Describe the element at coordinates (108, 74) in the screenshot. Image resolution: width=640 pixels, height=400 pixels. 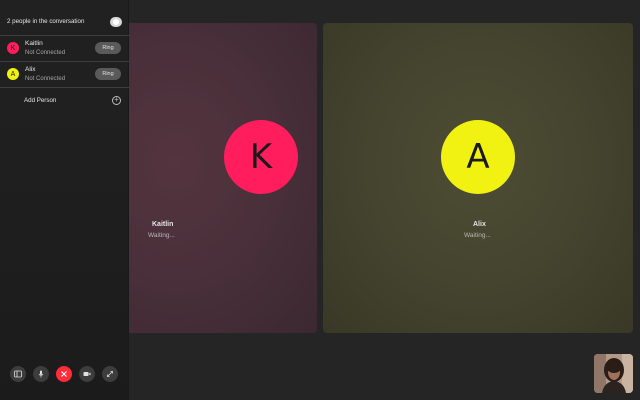
I see `ring-button-alix: Ring` at that location.